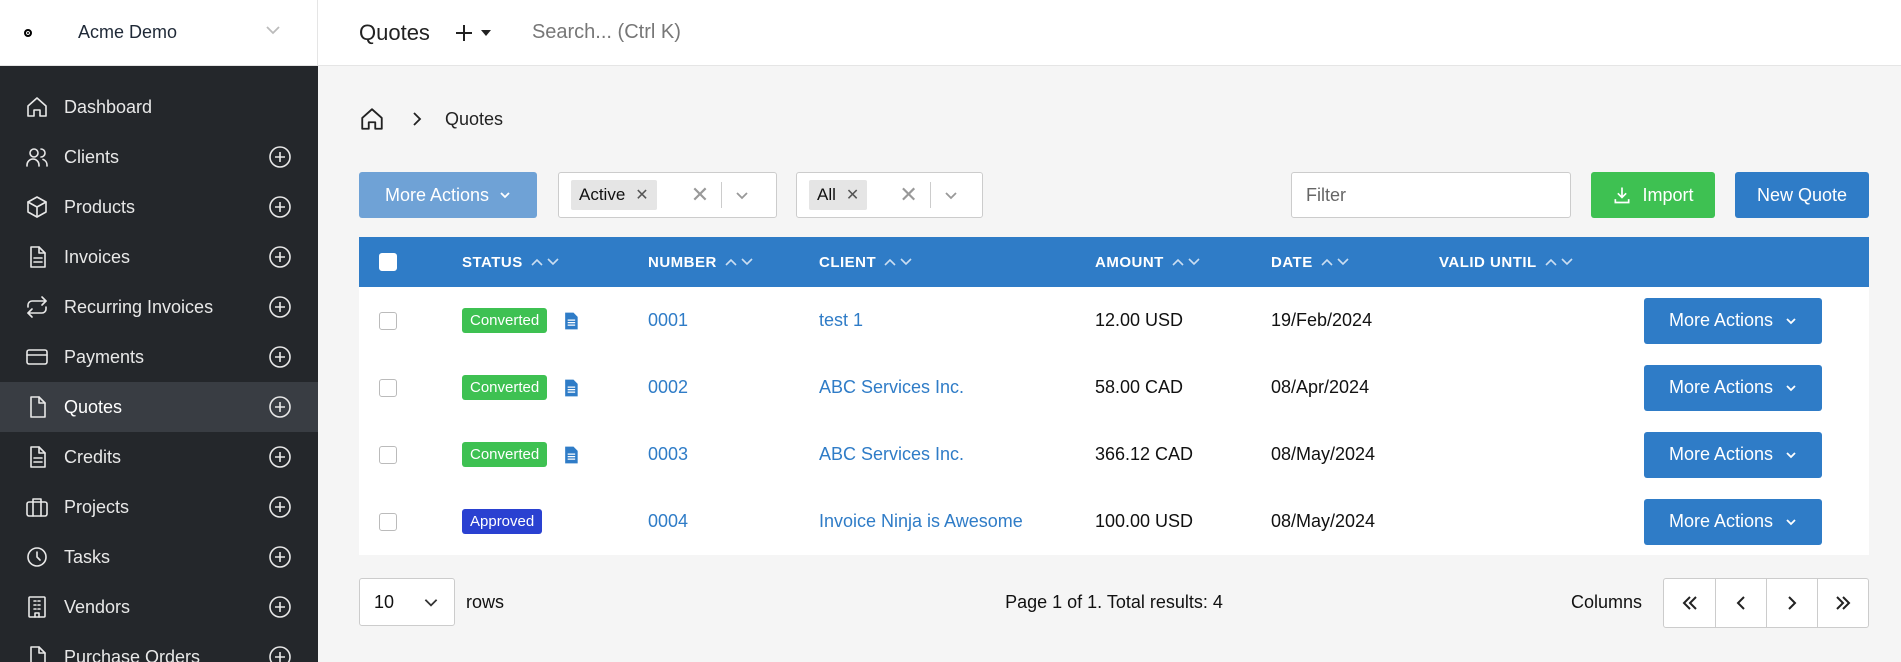 This screenshot has width=1901, height=662. What do you see at coordinates (159, 107) in the screenshot?
I see `sidebar-item-dashboard: Dashboard` at bounding box center [159, 107].